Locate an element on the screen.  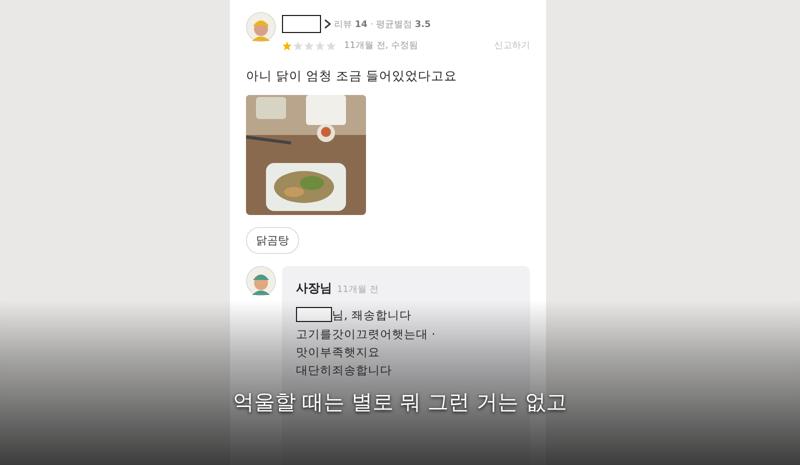
reply-text: 맛이부족햇지요 is located at coordinates (338, 352).